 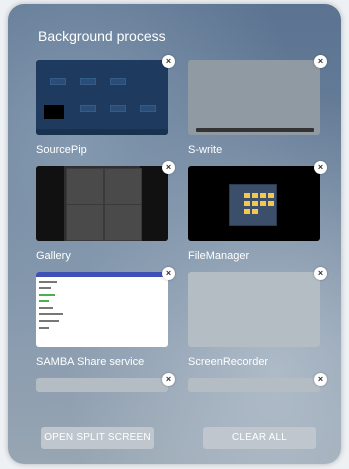 I want to click on thumbnail-window, so click(x=253, y=205).